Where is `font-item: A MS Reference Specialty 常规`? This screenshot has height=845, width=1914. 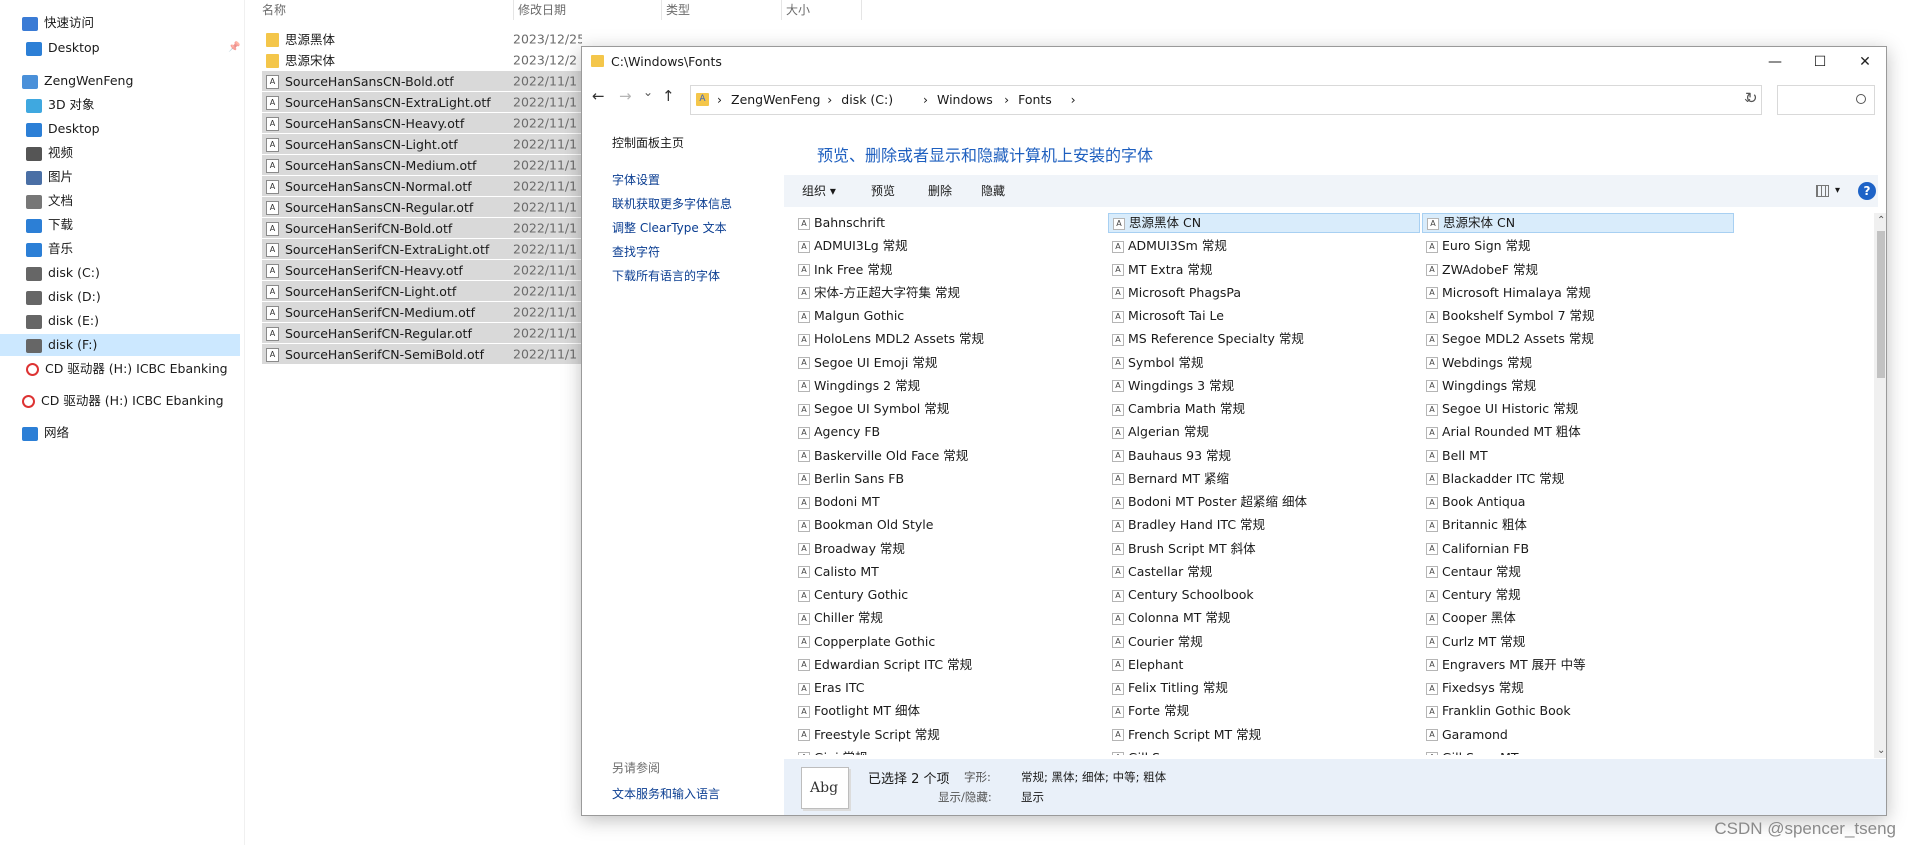
font-item: A MS Reference Specialty 常规 is located at coordinates (1206, 339).